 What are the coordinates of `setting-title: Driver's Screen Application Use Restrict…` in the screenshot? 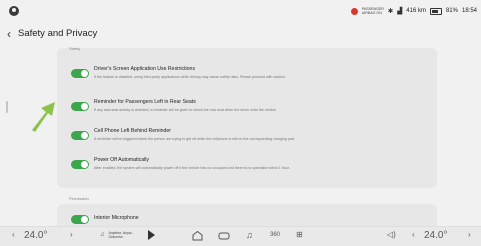 It's located at (145, 69).